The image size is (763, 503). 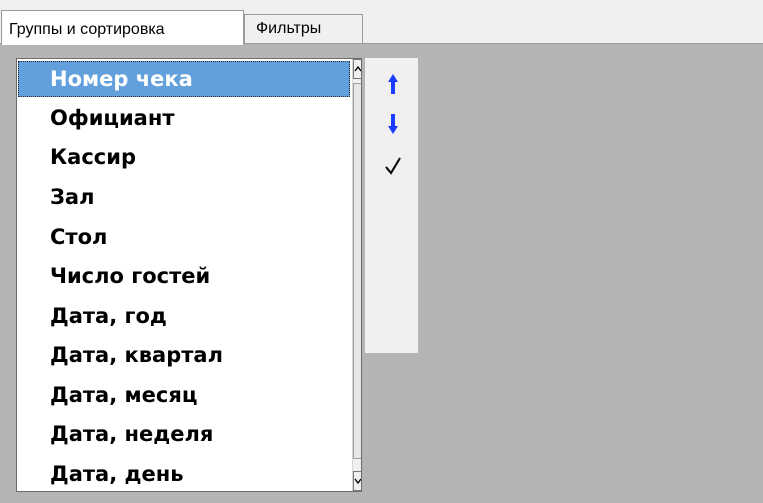 I want to click on scroll-up-button, so click(x=357, y=69).